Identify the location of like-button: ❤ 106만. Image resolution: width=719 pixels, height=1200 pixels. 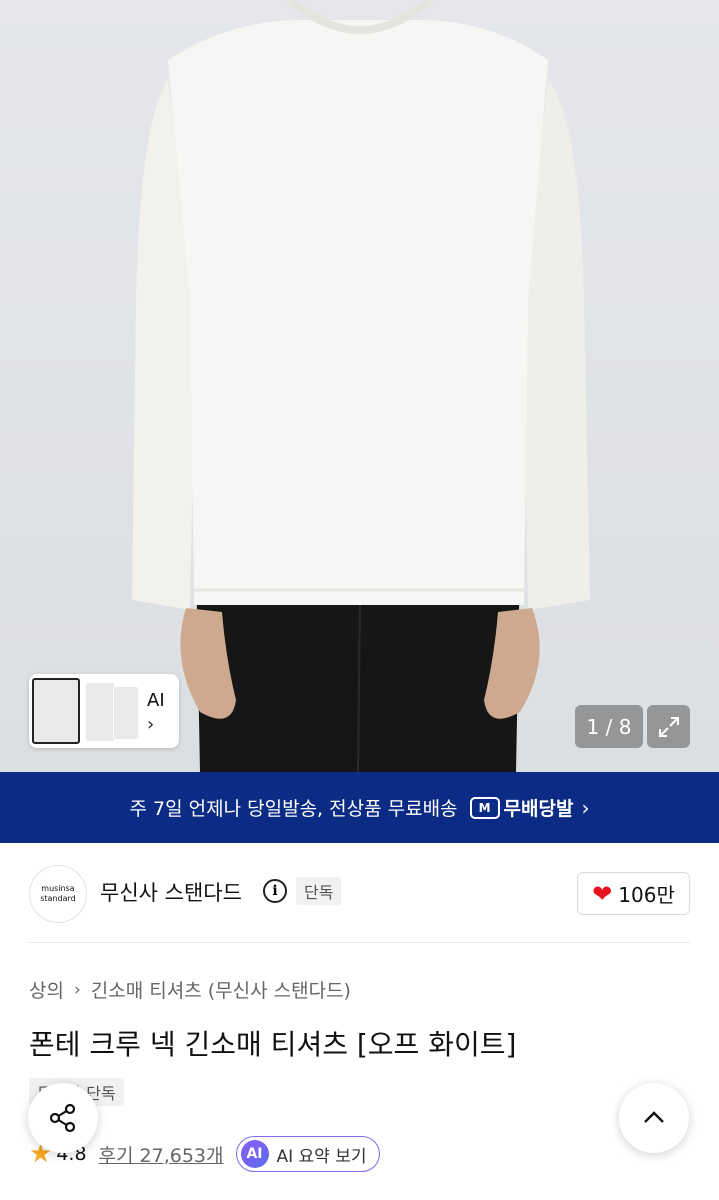
(633, 893).